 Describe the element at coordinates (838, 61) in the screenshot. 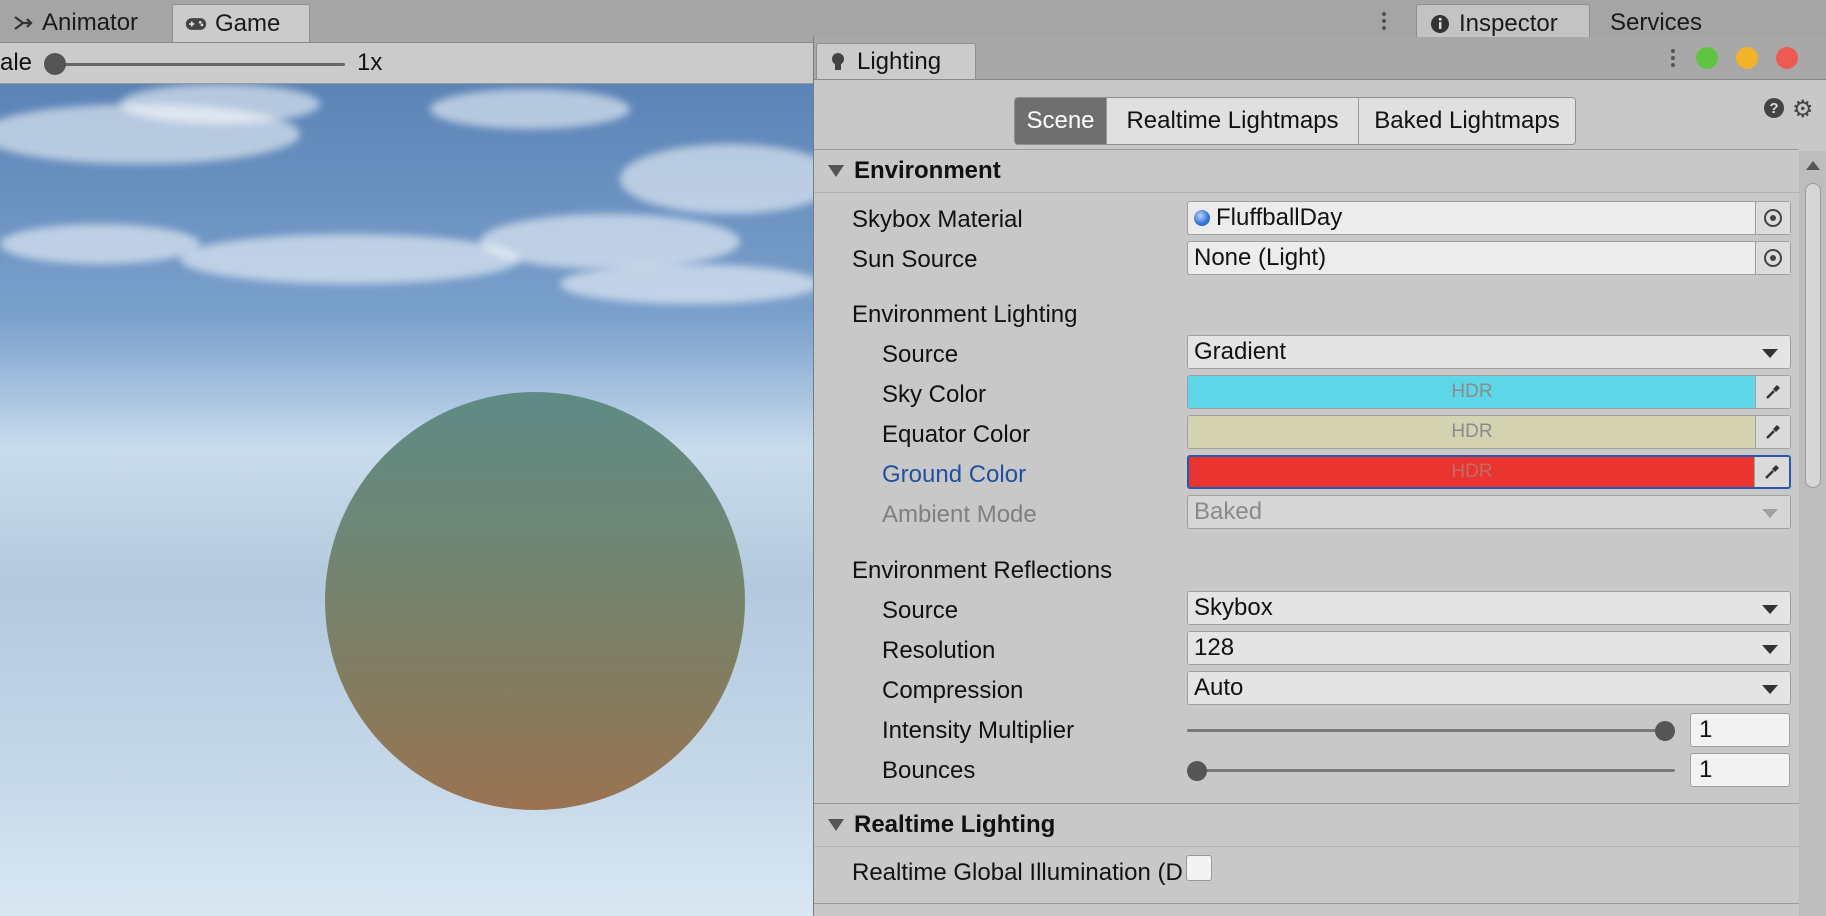

I see `lightbulb-icon` at that location.